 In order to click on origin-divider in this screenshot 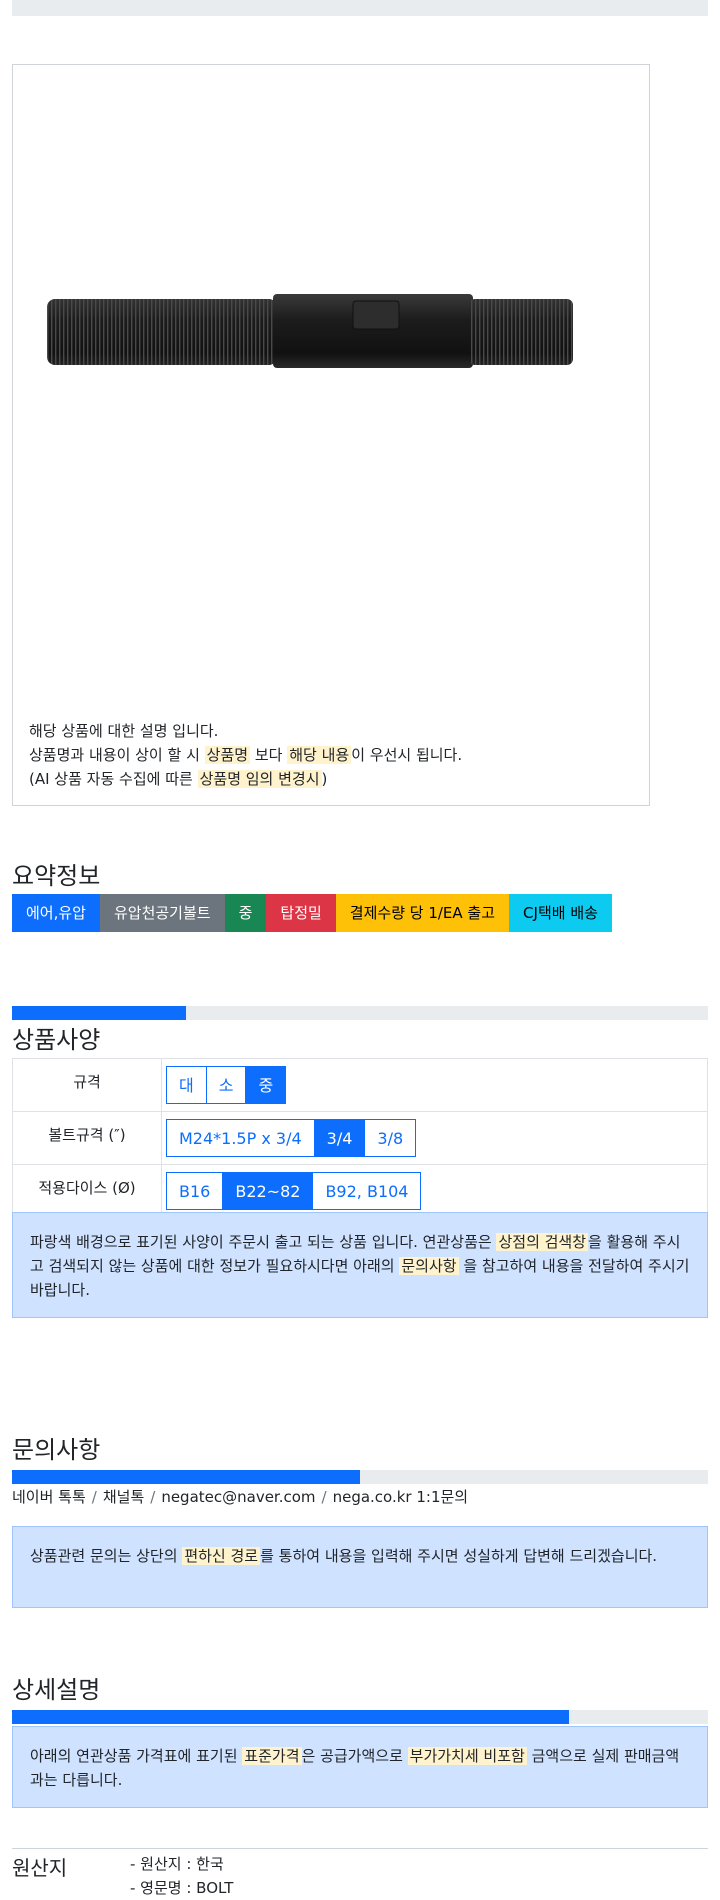, I will do `click(360, 1848)`.